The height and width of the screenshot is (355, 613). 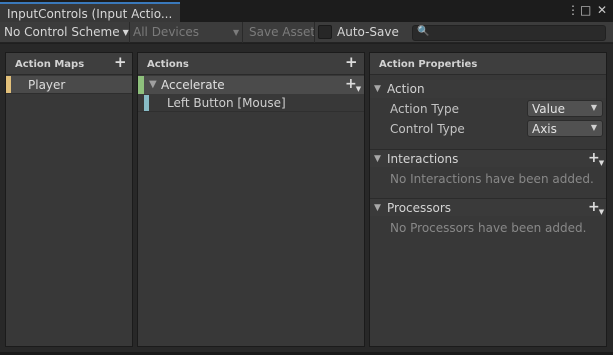 I want to click on binding-row-left-button: Left Button [Mouse], so click(x=251, y=103).